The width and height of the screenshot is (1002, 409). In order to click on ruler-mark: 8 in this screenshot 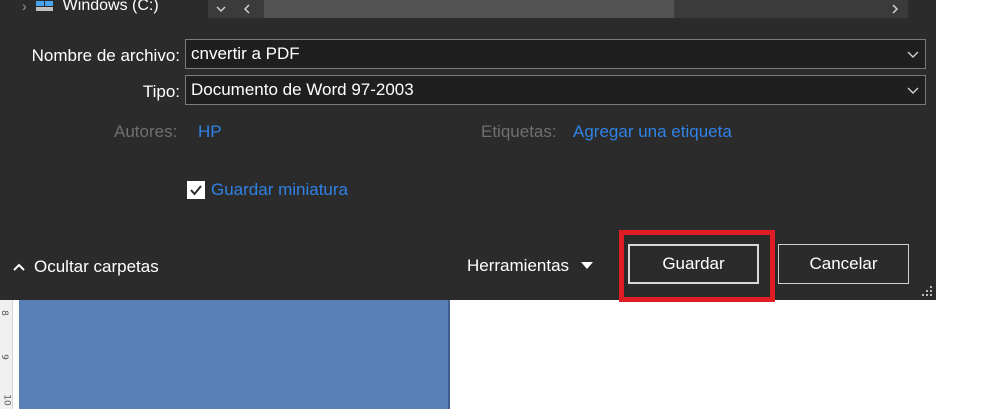, I will do `click(4, 313)`.